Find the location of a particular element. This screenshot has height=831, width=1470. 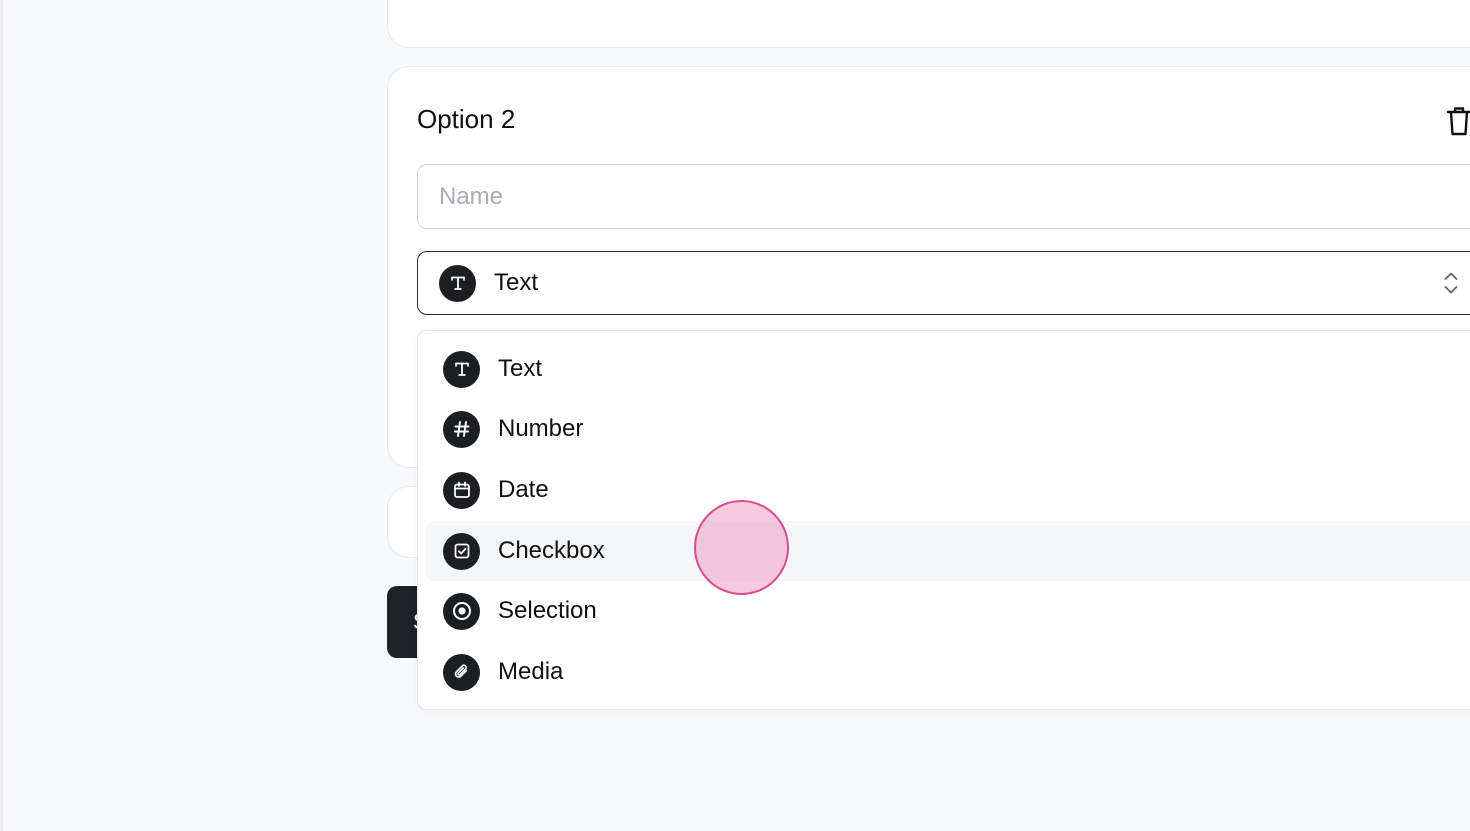

menu-item-label: Media is located at coordinates (531, 671).